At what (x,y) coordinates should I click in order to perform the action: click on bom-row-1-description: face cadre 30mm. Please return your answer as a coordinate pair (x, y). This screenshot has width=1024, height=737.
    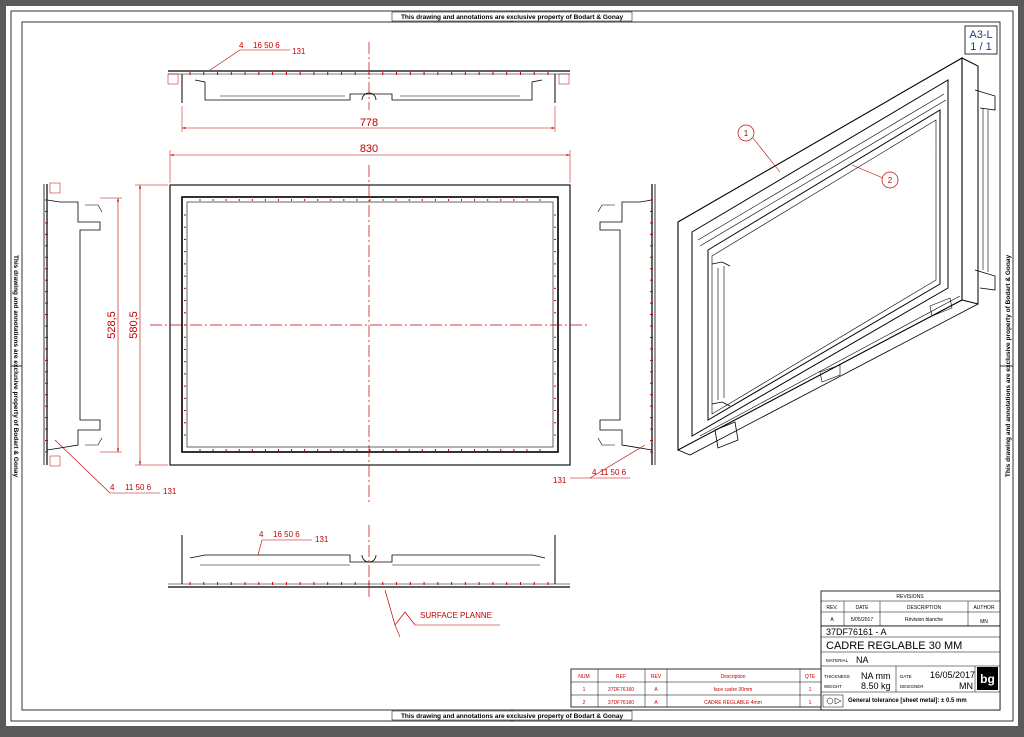
    Looking at the image, I should click on (733, 690).